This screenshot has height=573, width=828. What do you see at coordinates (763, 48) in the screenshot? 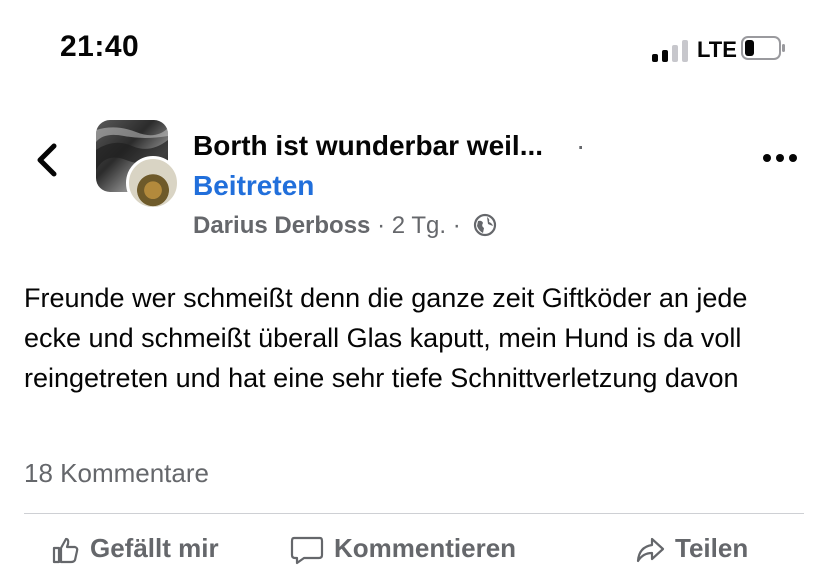
I see `battery-icon` at bounding box center [763, 48].